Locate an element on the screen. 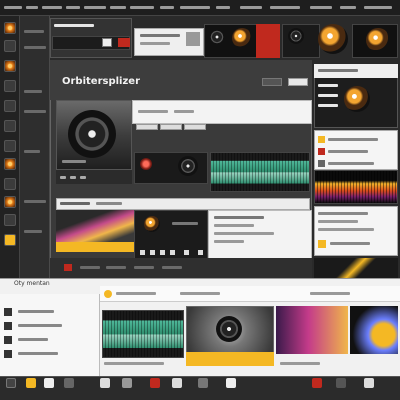  toolbar-icon is located at coordinates (108, 294).